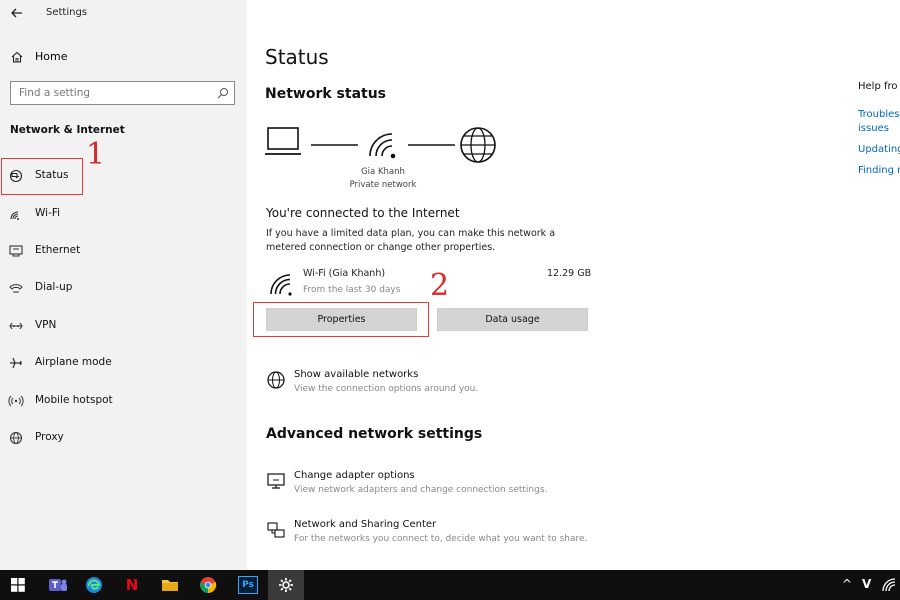 The height and width of the screenshot is (600, 900). I want to click on network-type: Private network, so click(383, 185).